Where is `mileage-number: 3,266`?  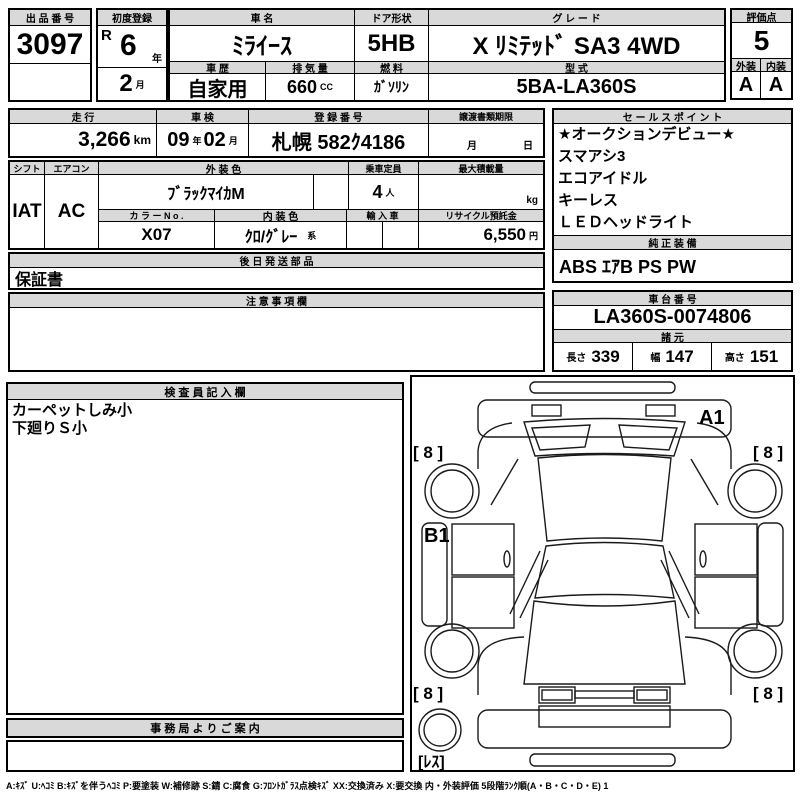 mileage-number: 3,266 is located at coordinates (104, 139).